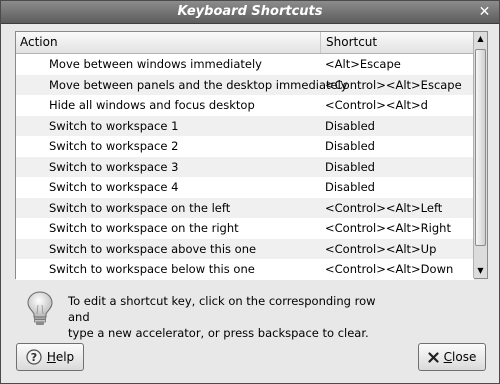 The height and width of the screenshot is (384, 500). I want to click on shortcut-cell: <Control><Alt>Escape, so click(393, 84).